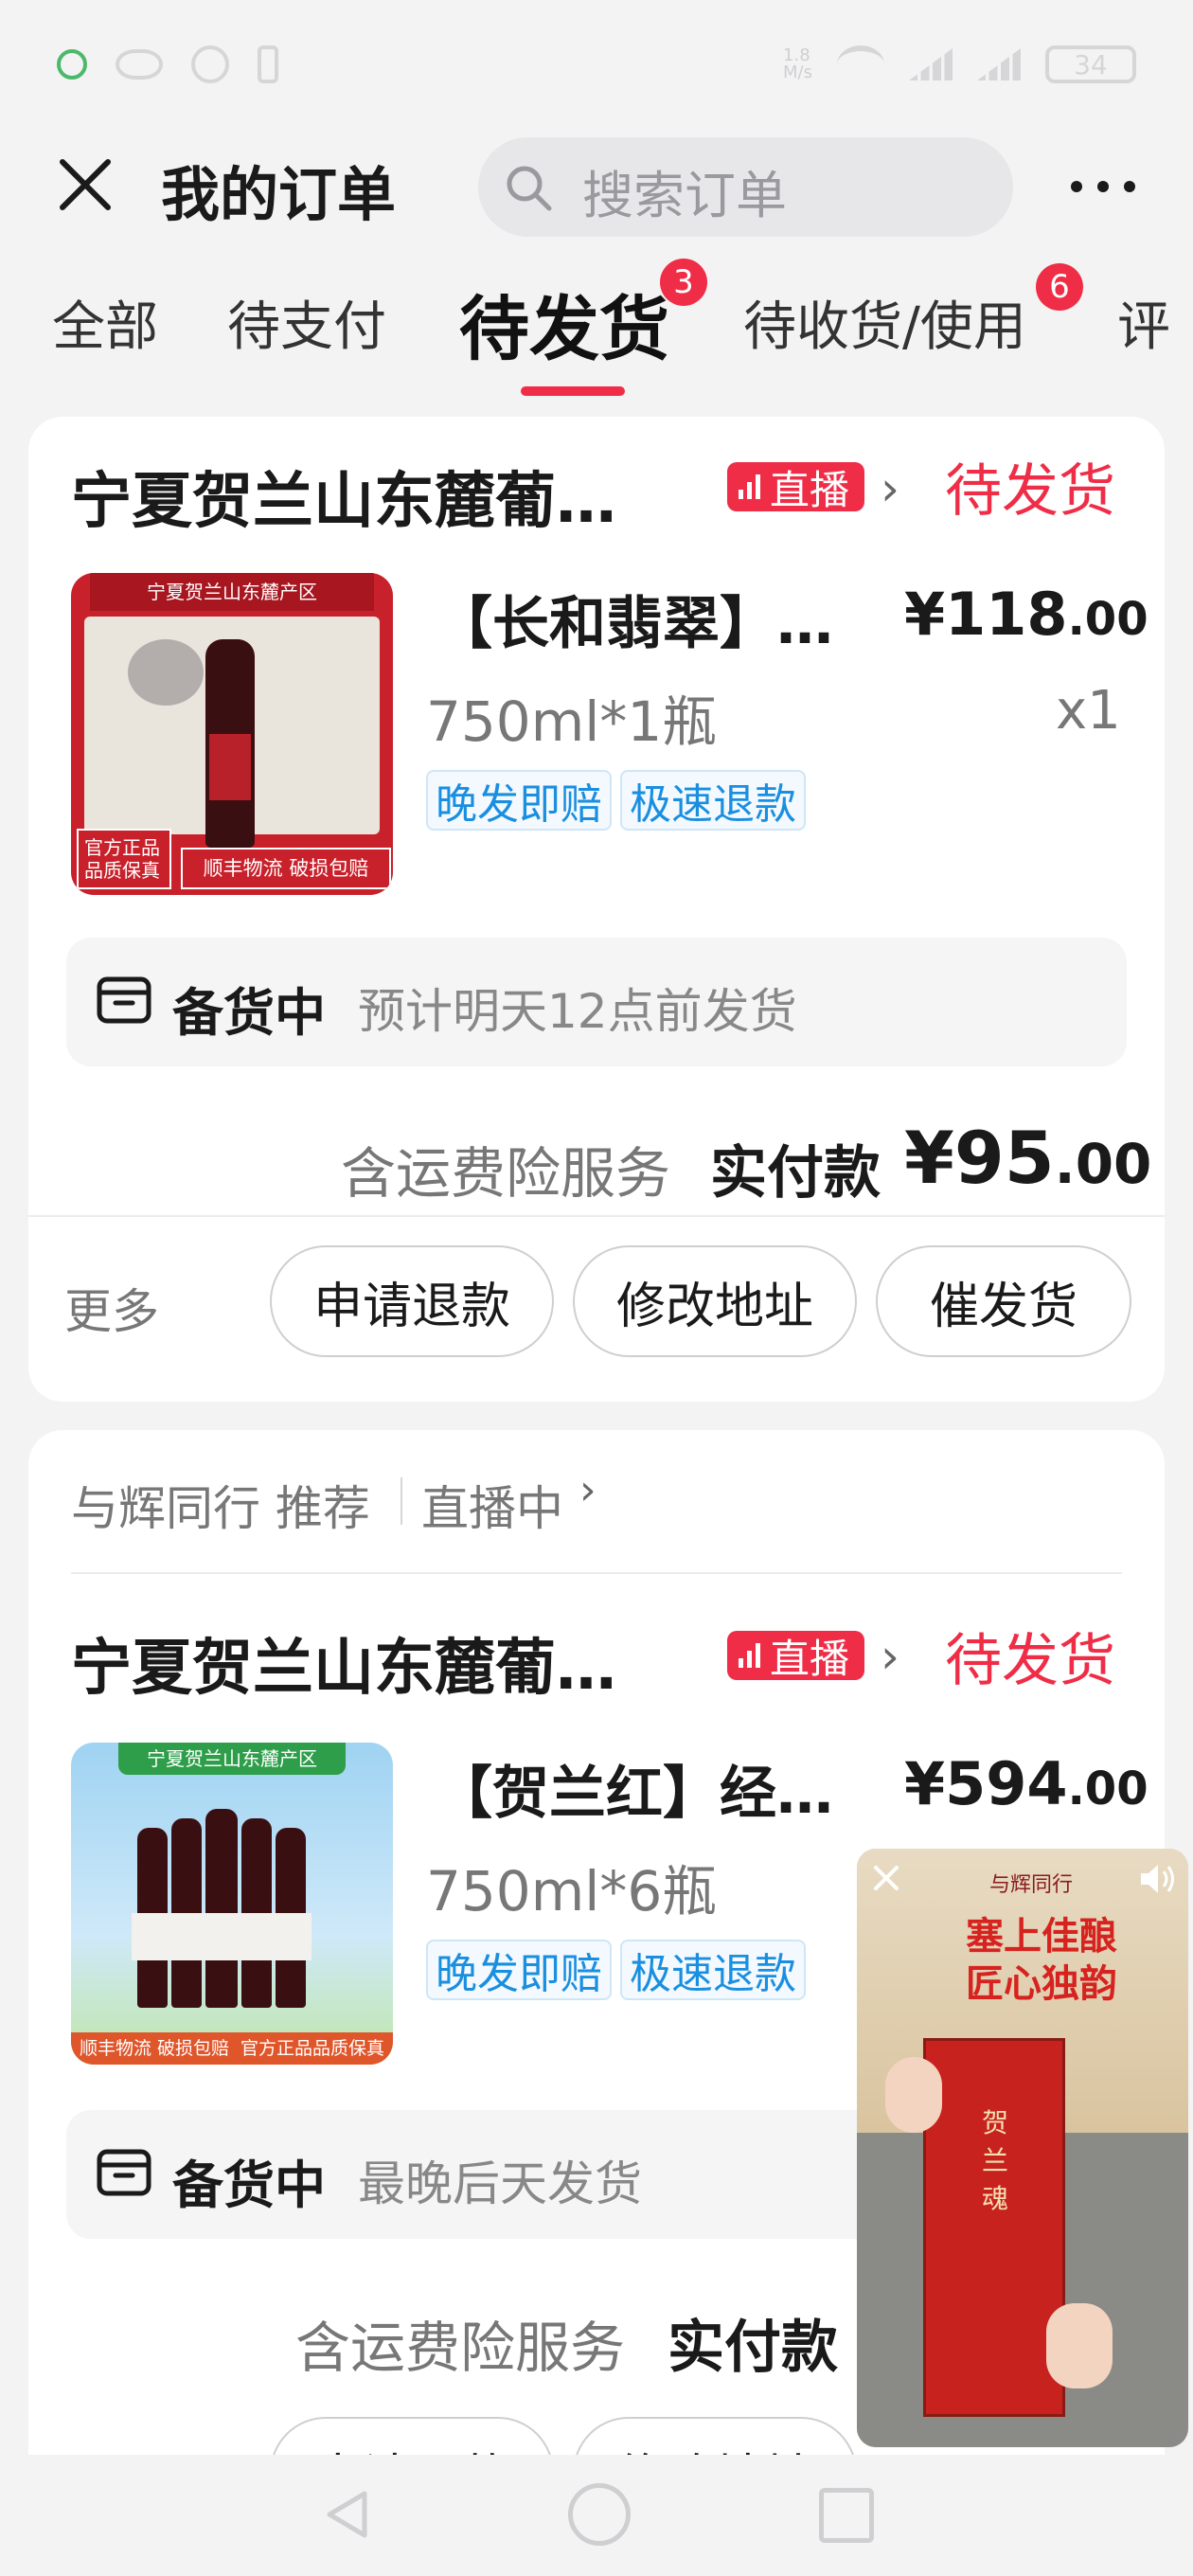 The image size is (1193, 2576). What do you see at coordinates (572, 721) in the screenshot?
I see `product-spec: 750ml*1瓶` at bounding box center [572, 721].